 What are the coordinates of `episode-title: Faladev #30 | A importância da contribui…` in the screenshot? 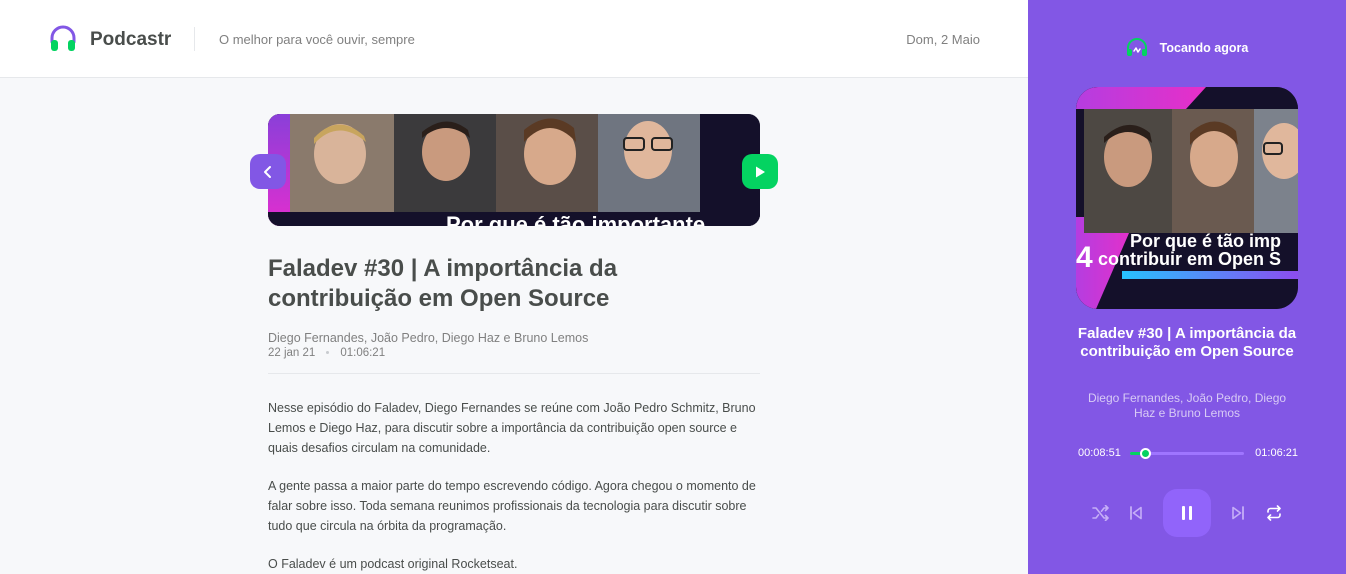 It's located at (443, 283).